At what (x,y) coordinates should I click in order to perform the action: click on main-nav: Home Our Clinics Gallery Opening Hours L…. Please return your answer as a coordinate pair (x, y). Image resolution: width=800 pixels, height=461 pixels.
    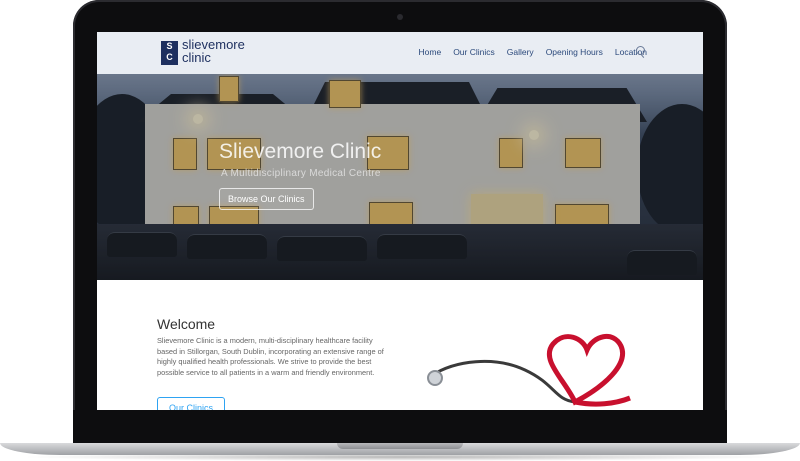
    Looking at the image, I should click on (533, 52).